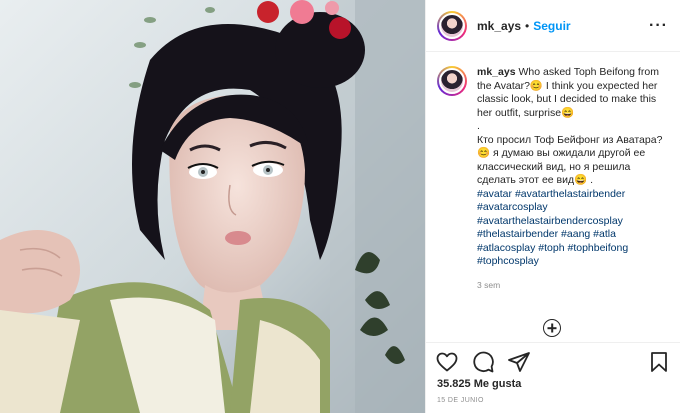 This screenshot has height=413, width=680. What do you see at coordinates (489, 284) in the screenshot?
I see `time-ago: 3 sem` at bounding box center [489, 284].